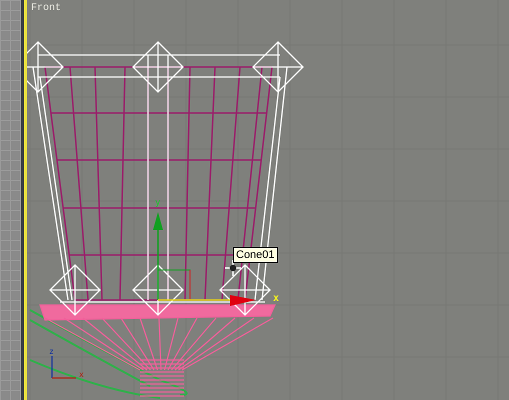  Describe the element at coordinates (157, 203) in the screenshot. I see `axis-label: y` at that location.